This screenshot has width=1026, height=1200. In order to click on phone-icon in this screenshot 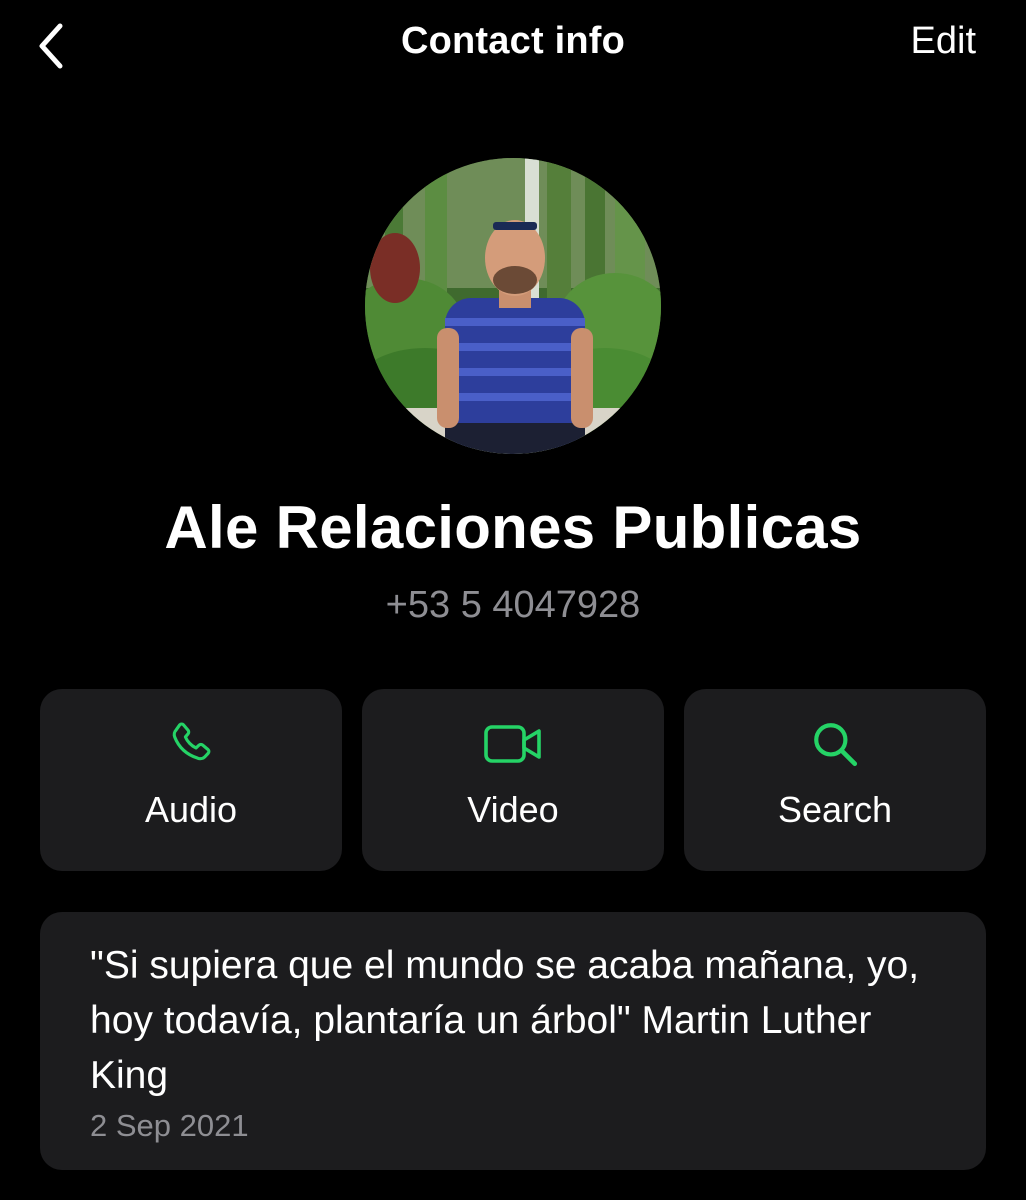, I will do `click(191, 741)`.